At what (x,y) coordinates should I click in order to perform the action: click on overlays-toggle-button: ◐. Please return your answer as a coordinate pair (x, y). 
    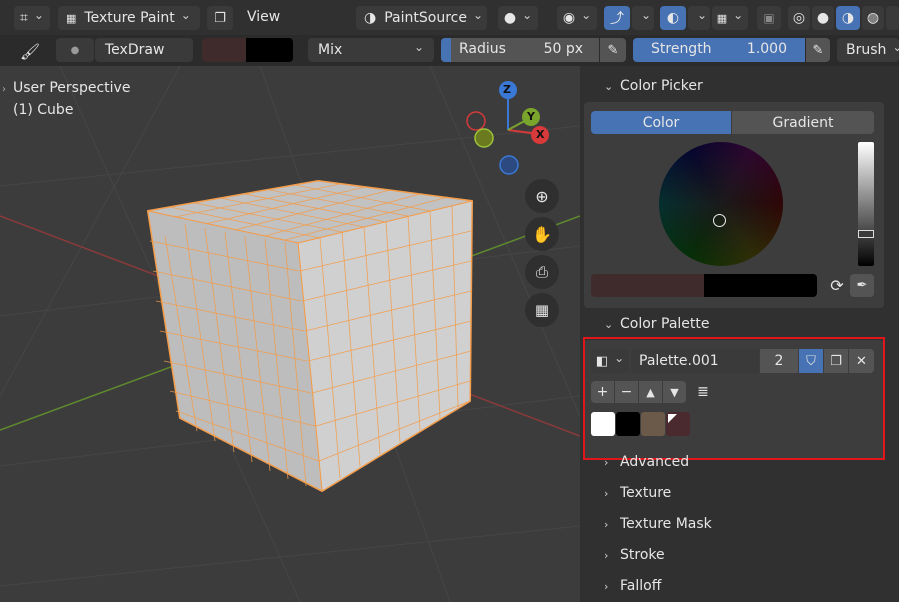
    Looking at the image, I should click on (673, 18).